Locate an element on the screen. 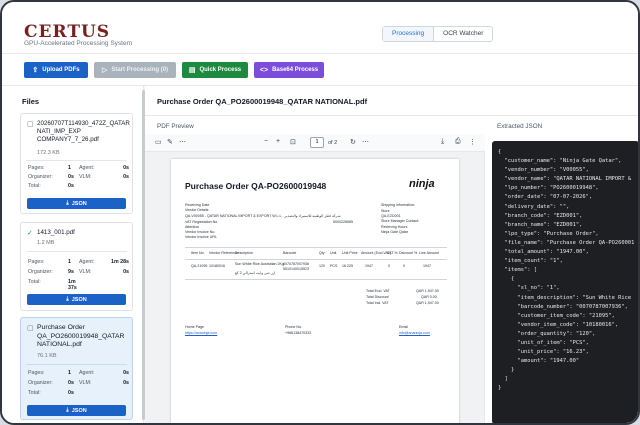 Image resolution: width=640 pixels, height=425 pixels. table-cell: 0 is located at coordinates (404, 266).